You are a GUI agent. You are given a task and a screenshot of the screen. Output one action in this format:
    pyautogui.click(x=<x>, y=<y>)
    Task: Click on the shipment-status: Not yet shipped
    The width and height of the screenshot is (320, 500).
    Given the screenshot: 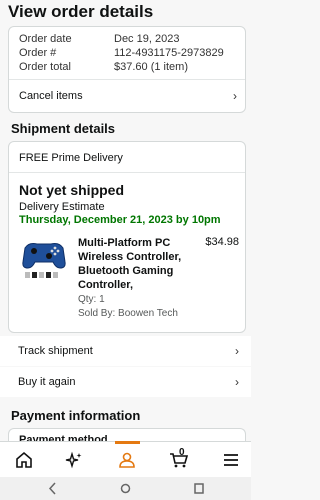 What is the action you would take?
    pyautogui.click(x=72, y=190)
    